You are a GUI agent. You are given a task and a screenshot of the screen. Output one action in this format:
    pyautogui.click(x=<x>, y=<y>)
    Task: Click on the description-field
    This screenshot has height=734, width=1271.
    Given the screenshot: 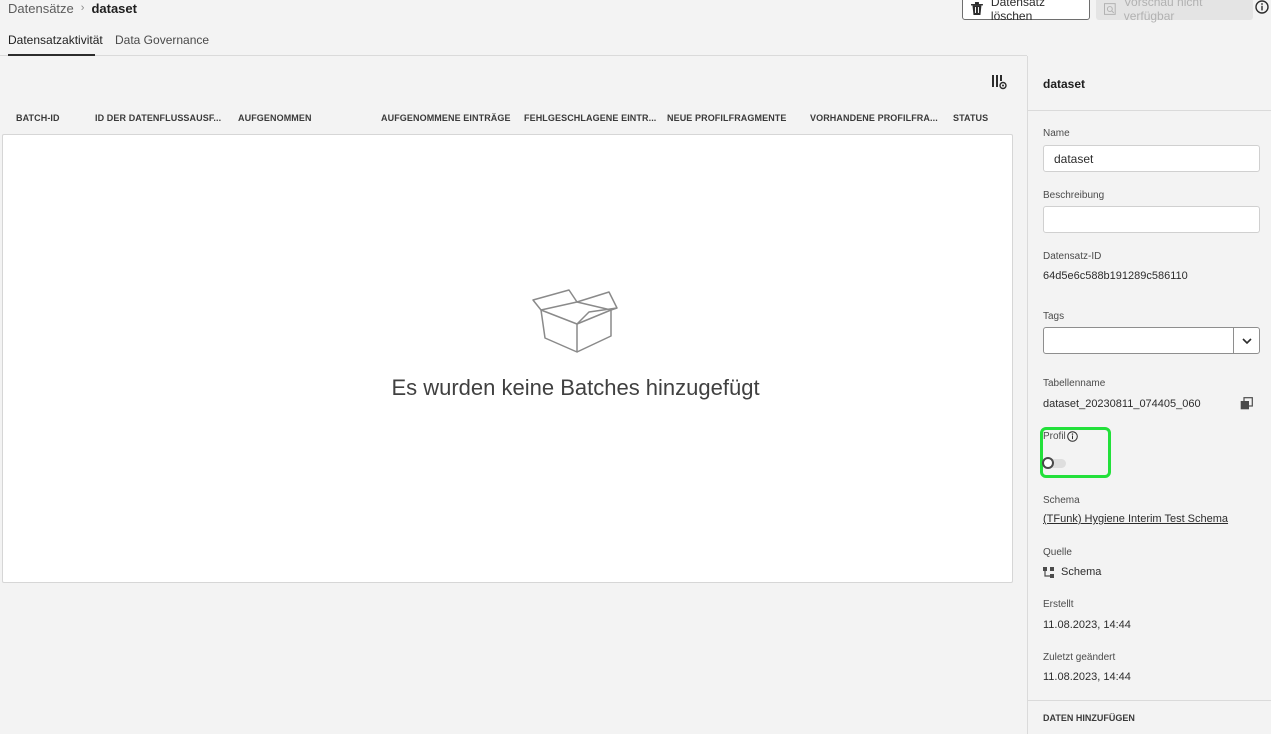 What is the action you would take?
    pyautogui.click(x=1151, y=219)
    